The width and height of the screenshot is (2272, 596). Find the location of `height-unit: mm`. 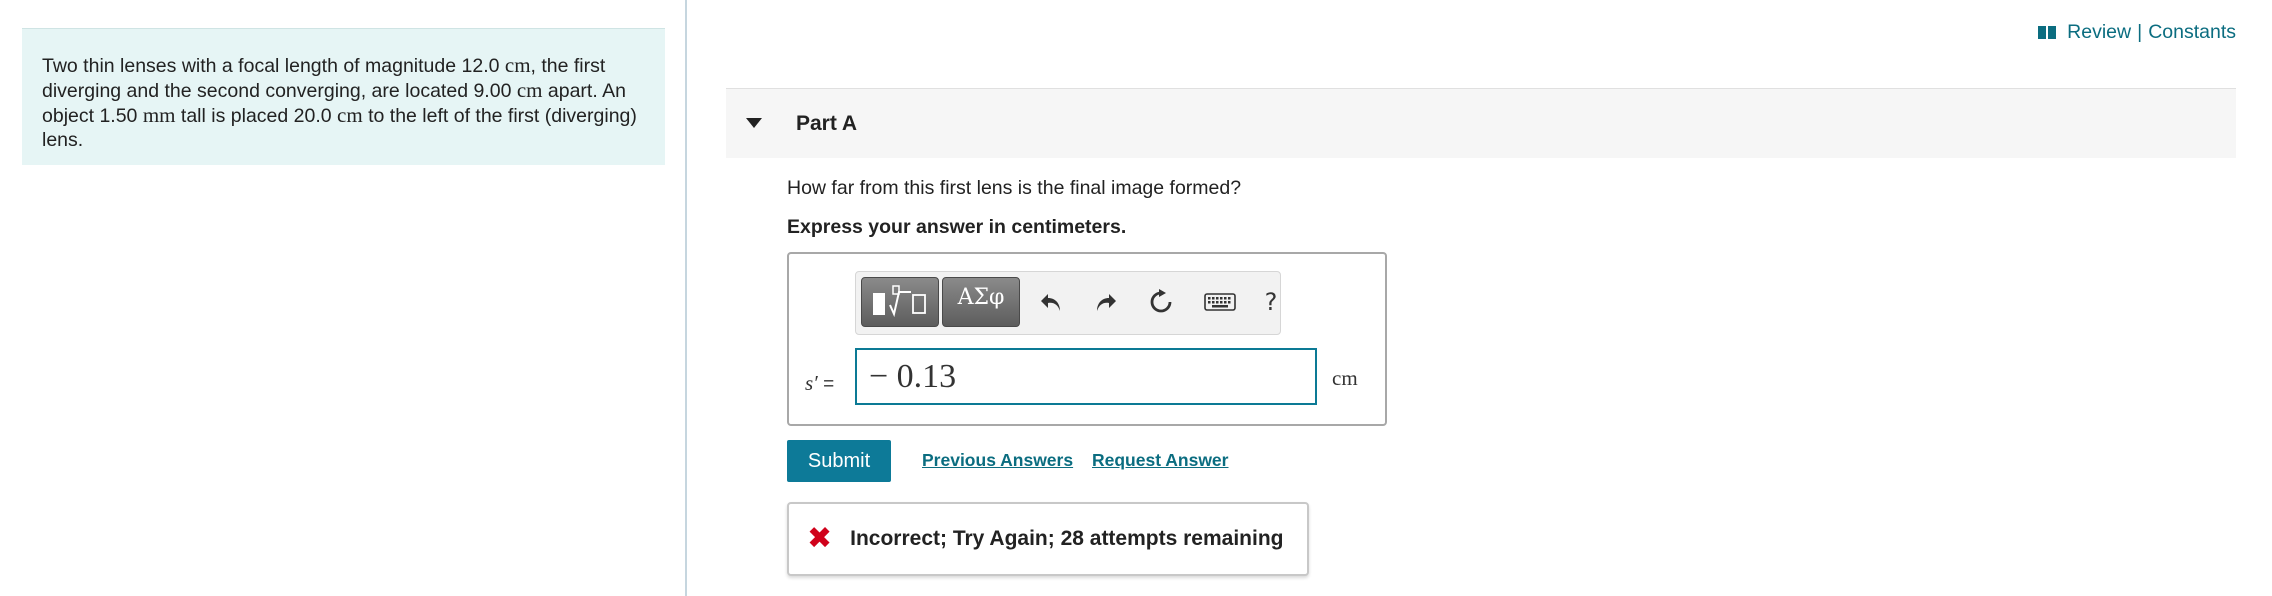

height-unit: mm is located at coordinates (159, 115).